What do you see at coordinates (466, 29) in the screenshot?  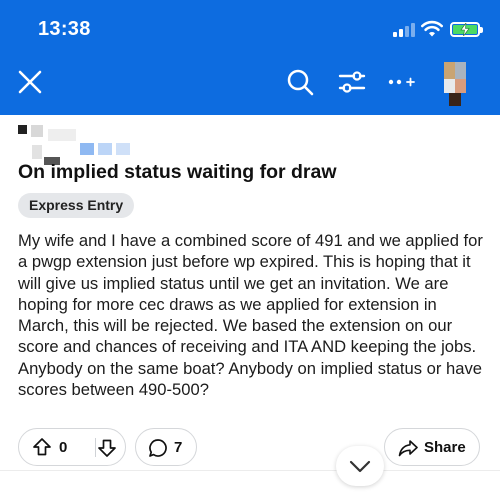 I see `battery-icon` at bounding box center [466, 29].